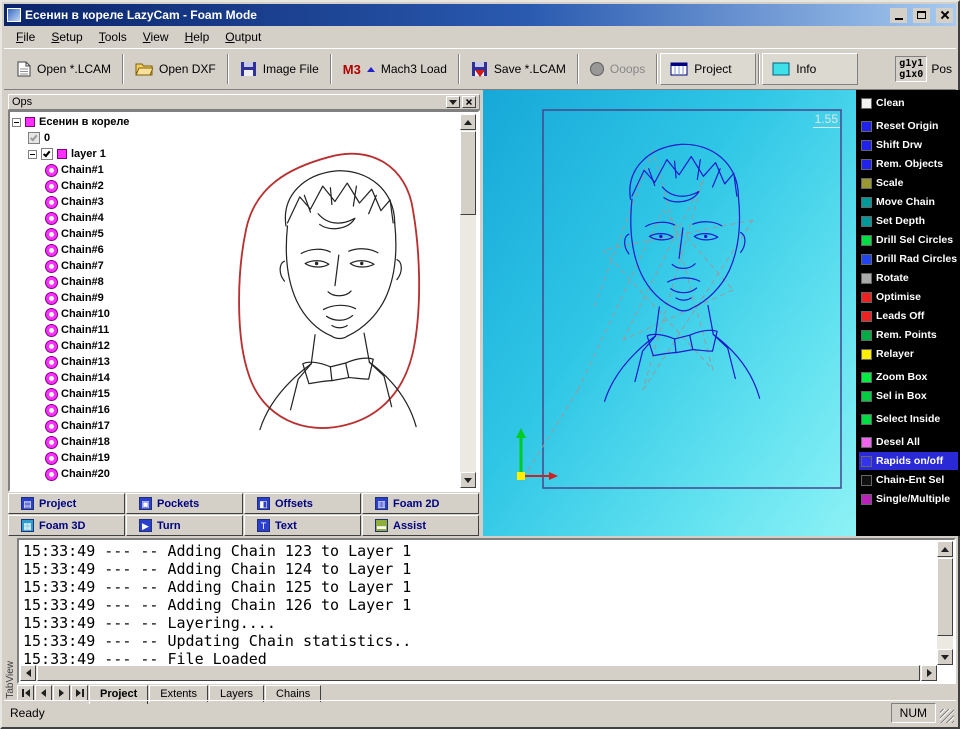 Image resolution: width=960 pixels, height=729 pixels. I want to click on tree-item-chain-18: Chain#18, so click(112, 442).